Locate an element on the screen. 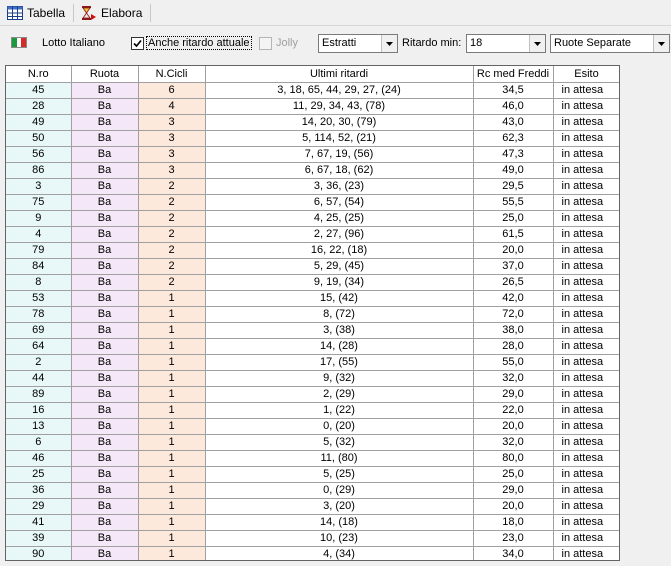 This screenshot has height=566, width=671. table-row: 2 Ba 1 17, (55) 55,0 in attesa is located at coordinates (312, 362).